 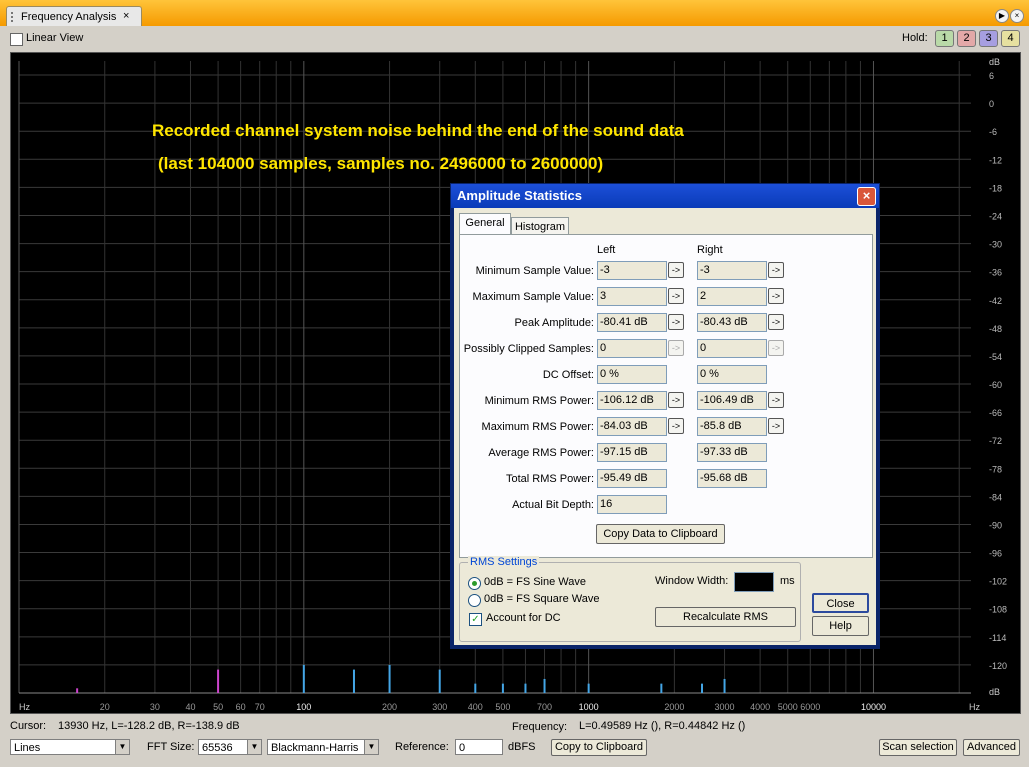 What do you see at coordinates (27, 748) in the screenshot?
I see `display-mode-value: Lines` at bounding box center [27, 748].